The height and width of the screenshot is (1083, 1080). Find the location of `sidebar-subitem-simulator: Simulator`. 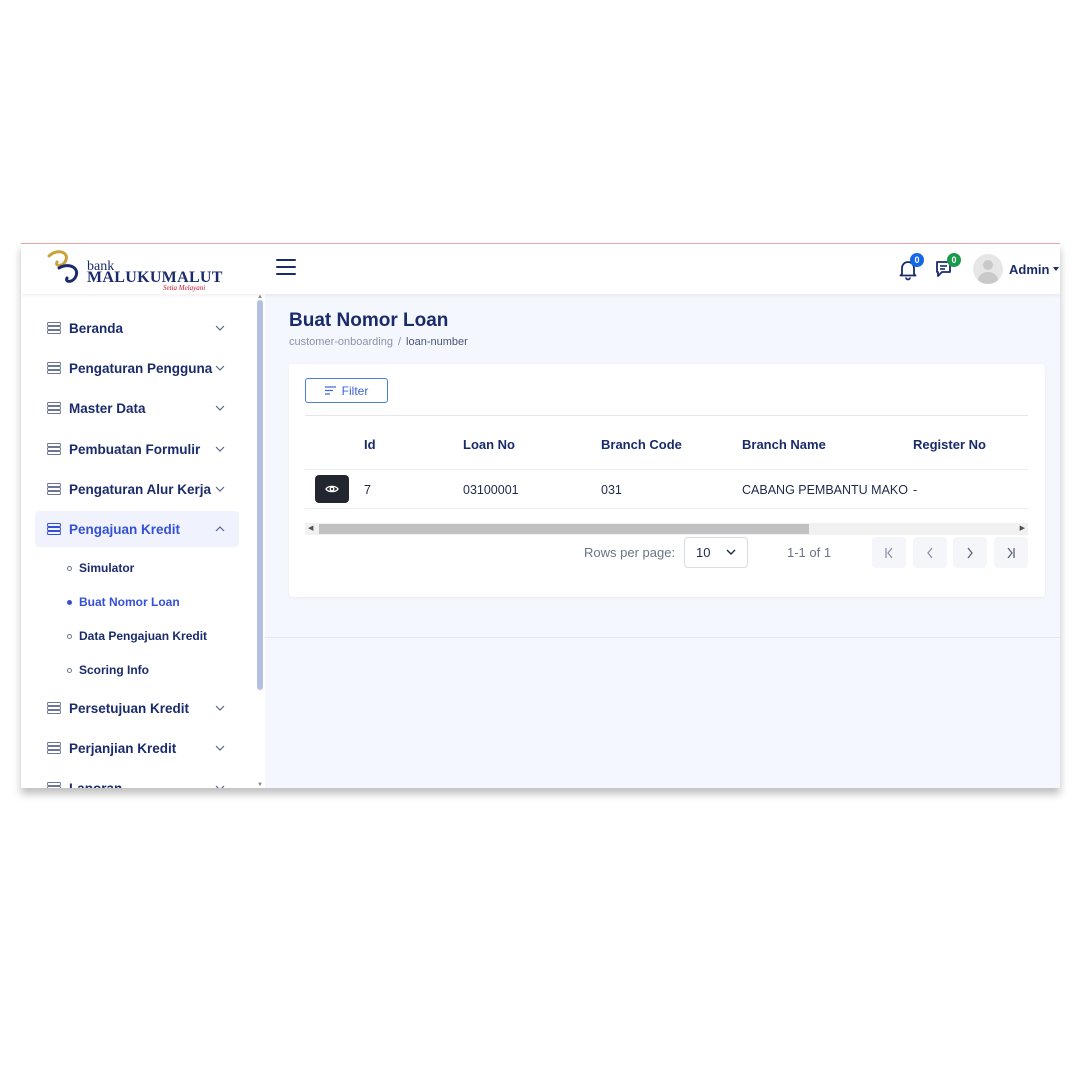

sidebar-subitem-simulator: Simulator is located at coordinates (100, 568).